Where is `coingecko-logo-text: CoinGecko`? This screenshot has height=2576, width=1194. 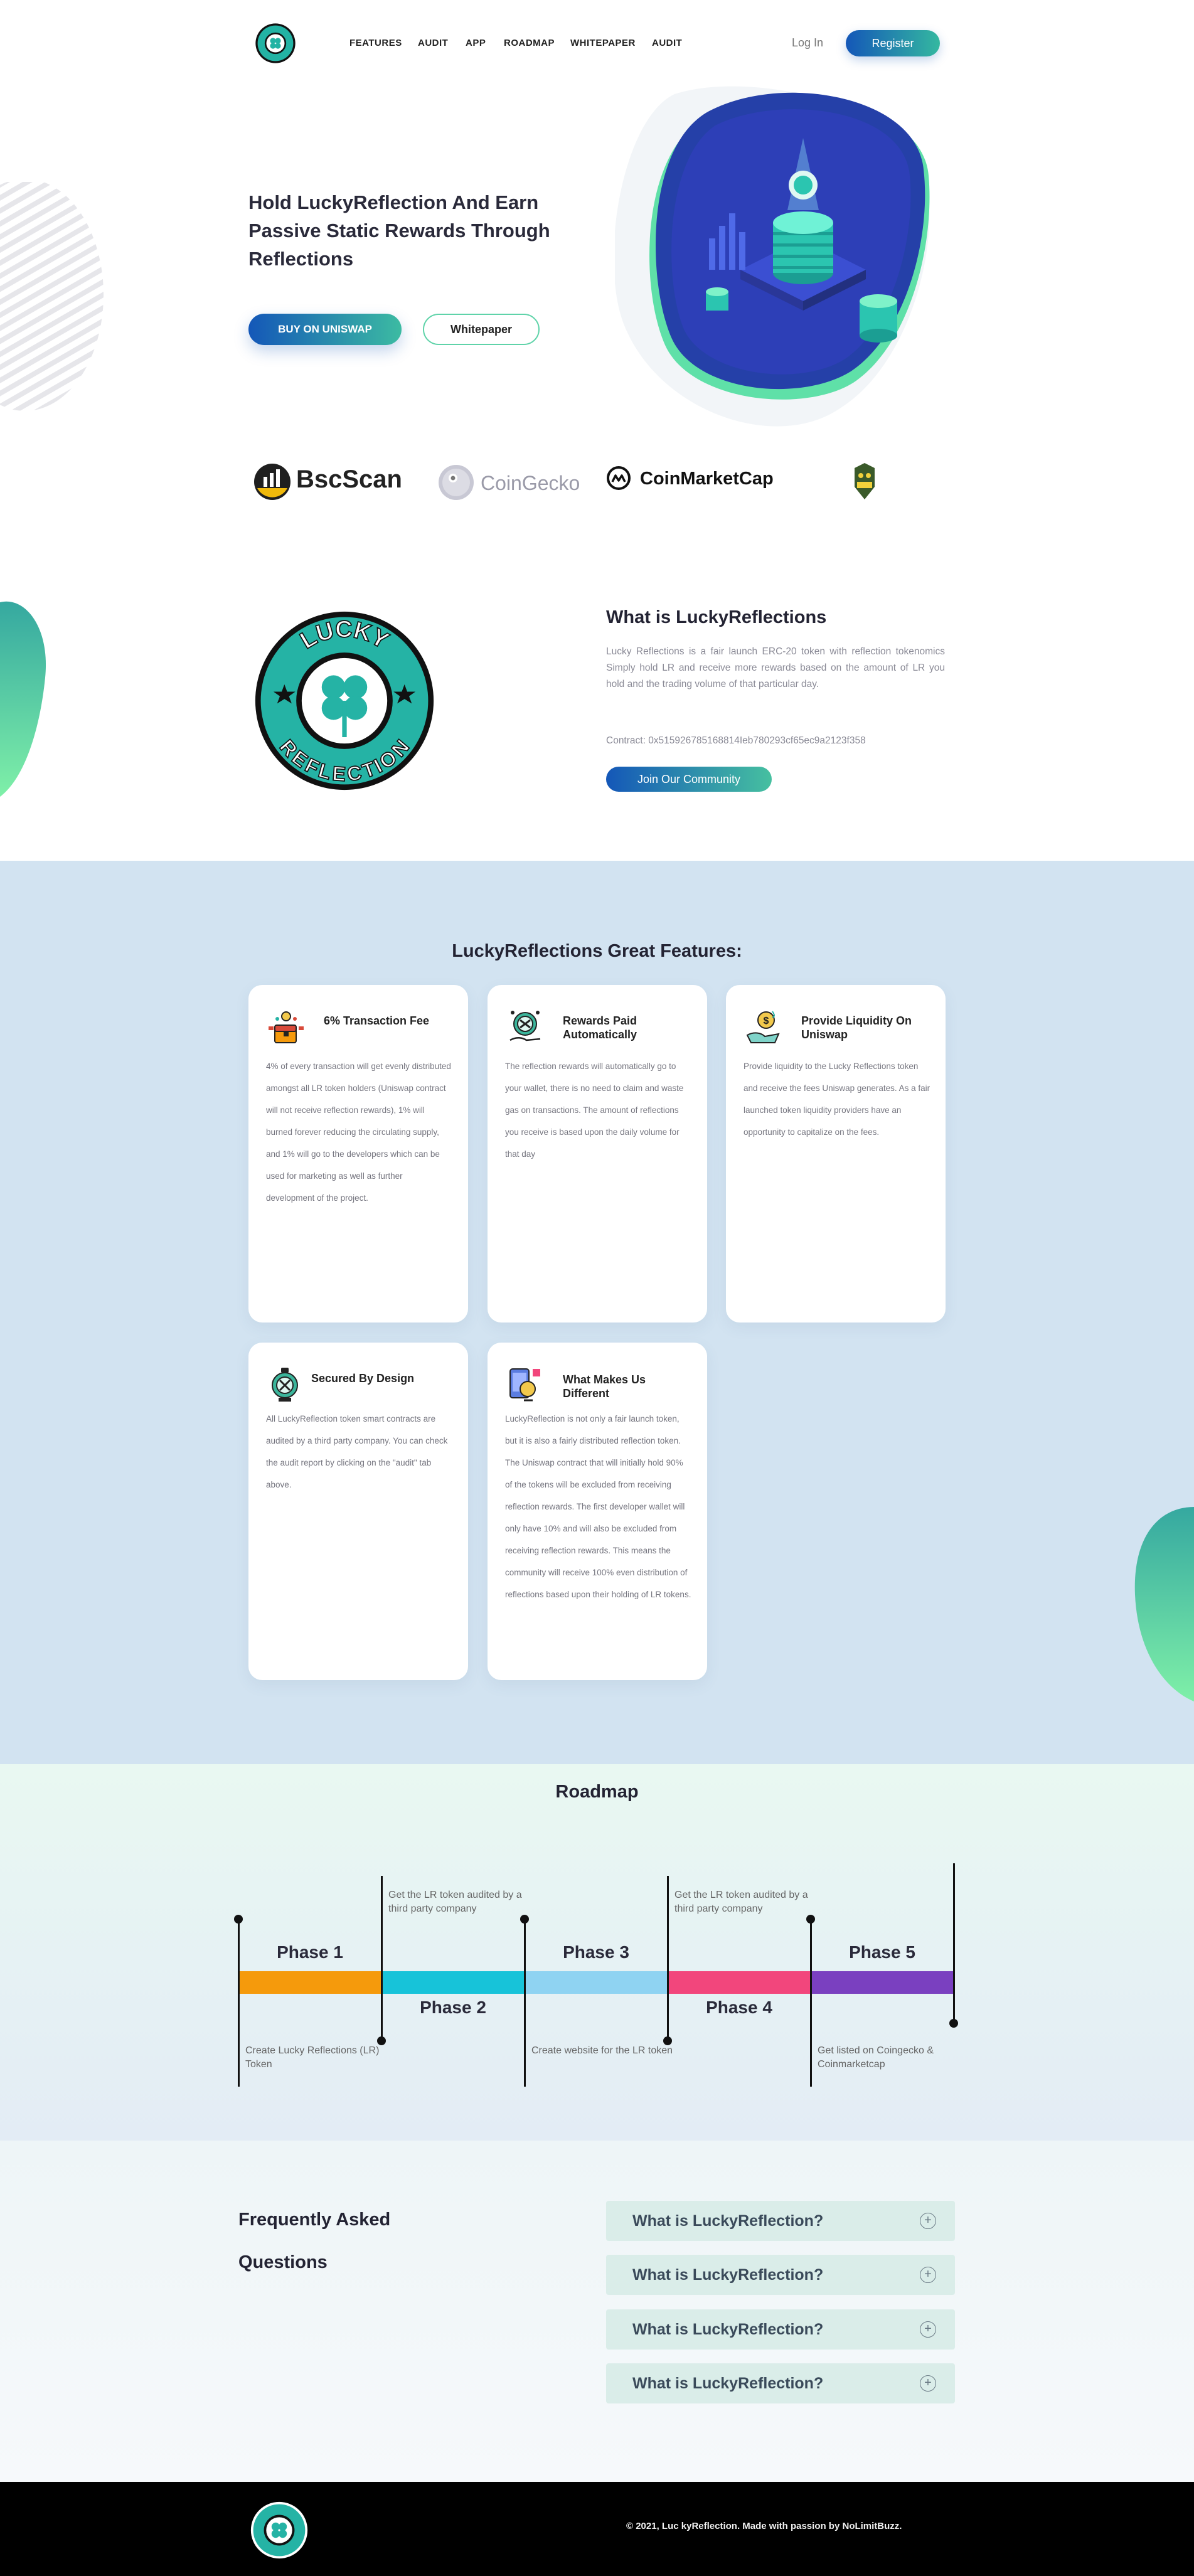 coingecko-logo-text: CoinGecko is located at coordinates (530, 483).